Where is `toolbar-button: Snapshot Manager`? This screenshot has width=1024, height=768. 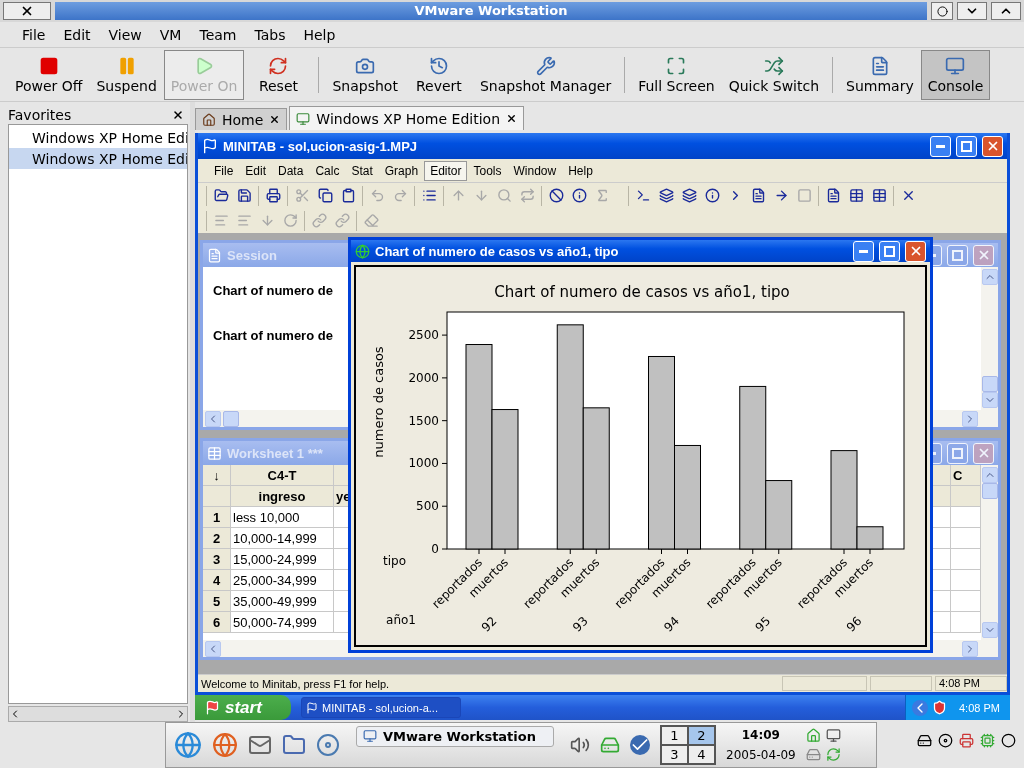 toolbar-button: Snapshot Manager is located at coordinates (545, 74).